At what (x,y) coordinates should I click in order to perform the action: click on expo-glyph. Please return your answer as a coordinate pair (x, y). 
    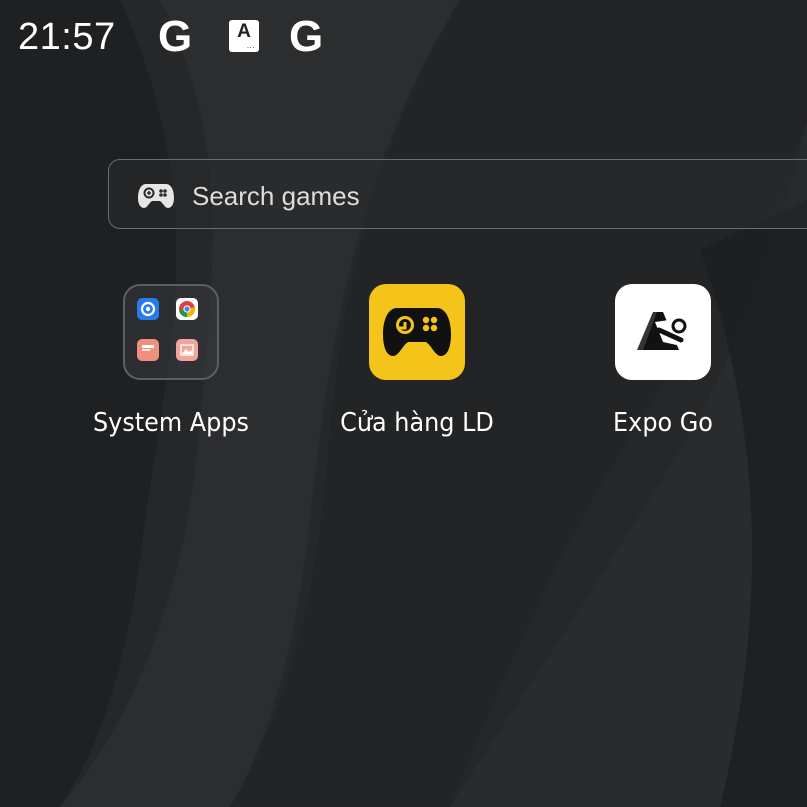
    Looking at the image, I should click on (662, 331).